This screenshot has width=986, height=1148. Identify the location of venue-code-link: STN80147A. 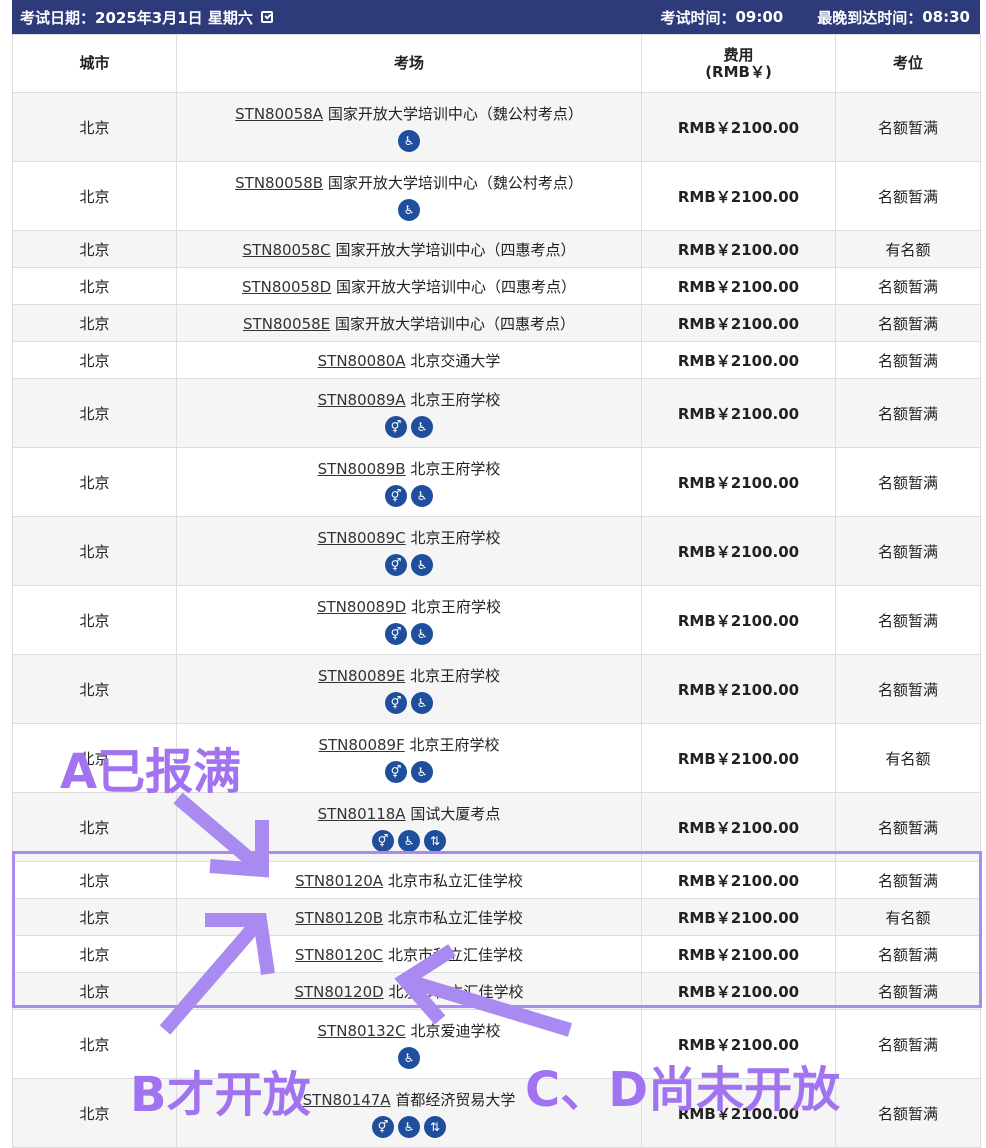
(347, 1100).